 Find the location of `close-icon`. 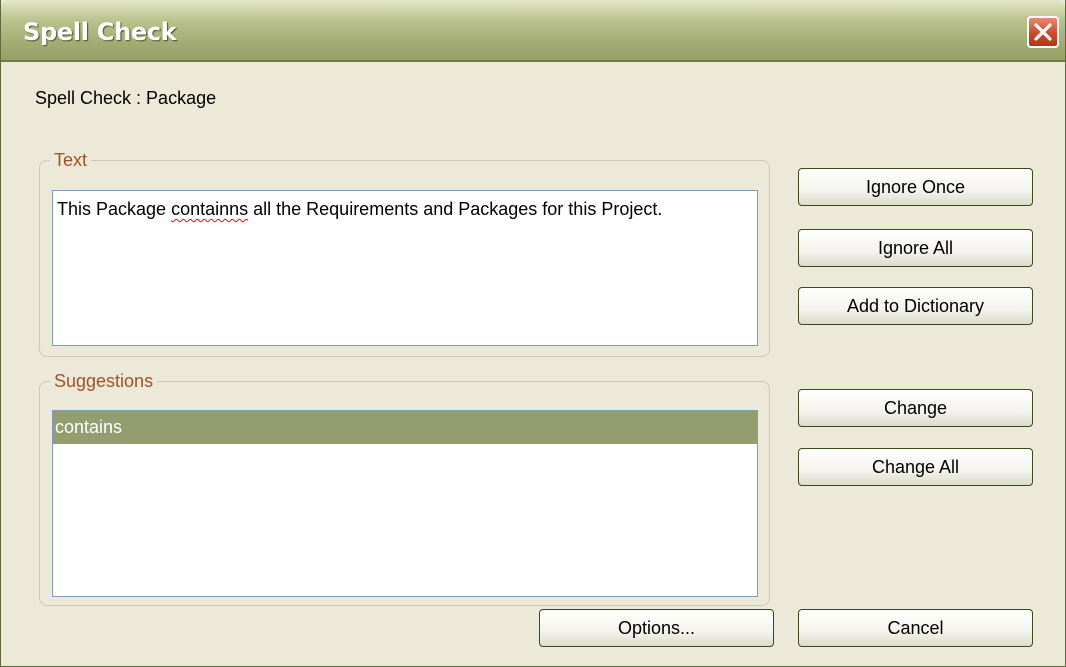

close-icon is located at coordinates (1043, 32).